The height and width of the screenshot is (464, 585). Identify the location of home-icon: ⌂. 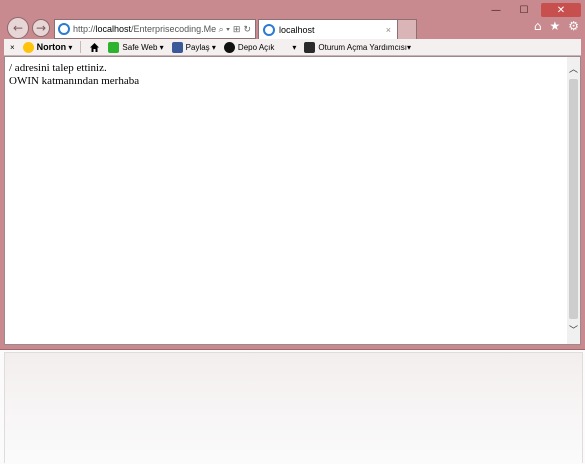
(538, 26).